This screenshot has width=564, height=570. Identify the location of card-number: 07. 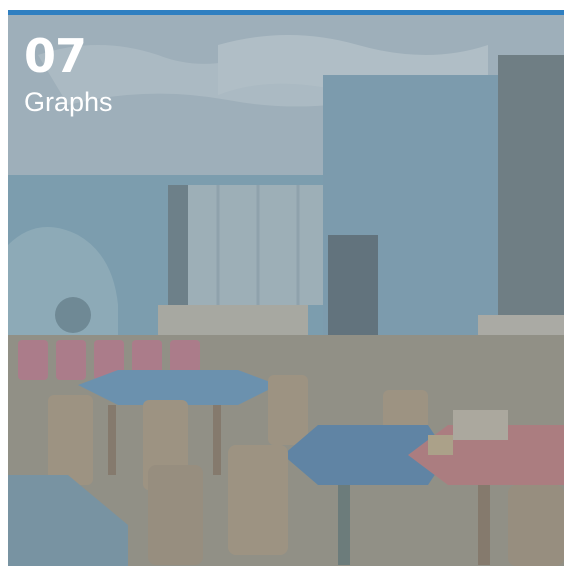
(55, 56).